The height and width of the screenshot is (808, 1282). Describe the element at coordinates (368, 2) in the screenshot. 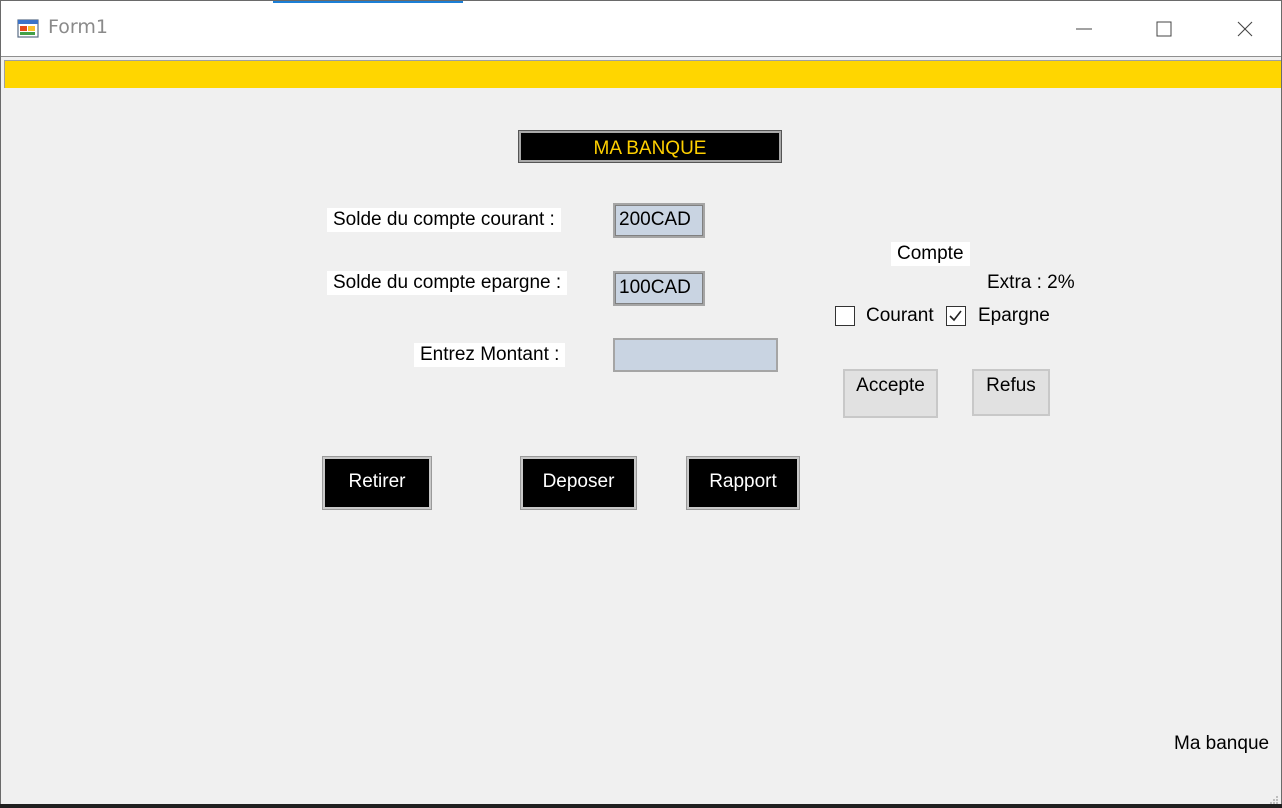

I see `title-accent-strip` at that location.